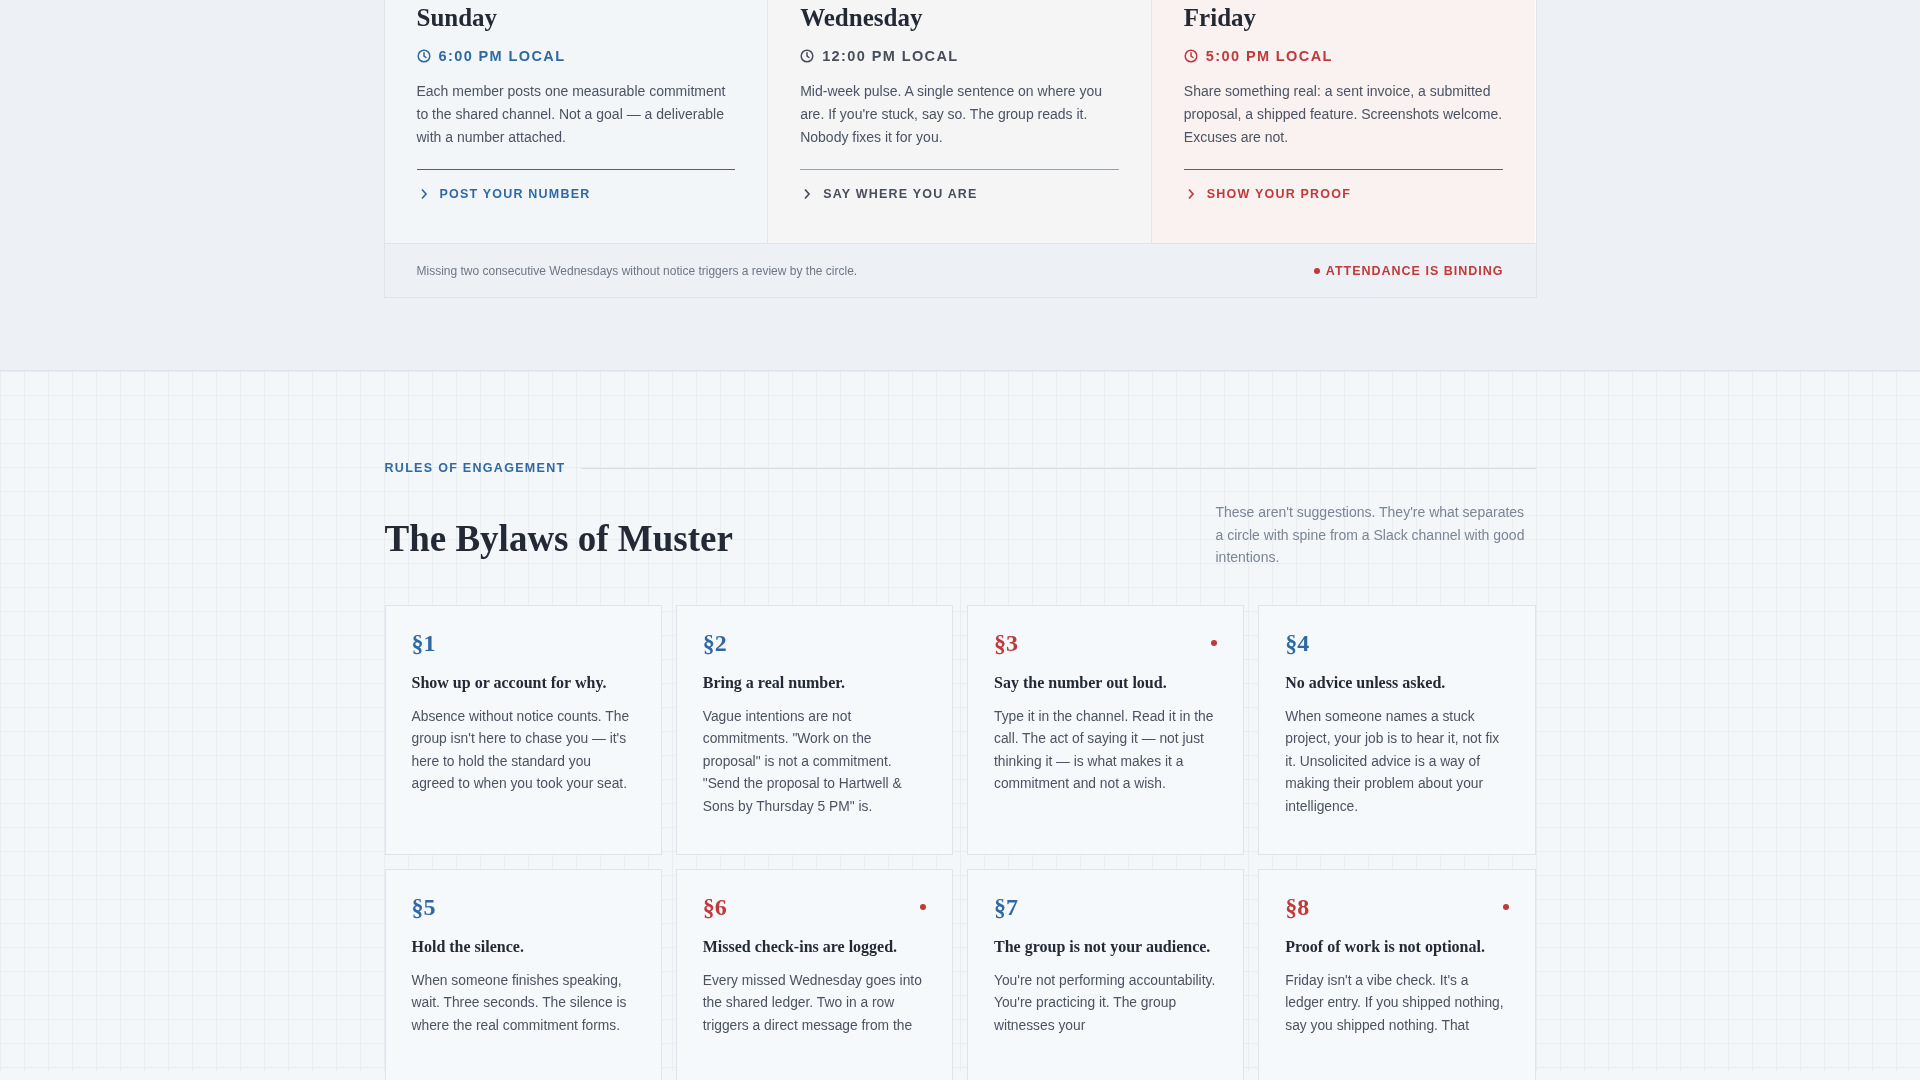 This screenshot has width=1920, height=1080. What do you see at coordinates (1006, 643) in the screenshot?
I see `bylaw-number: §3` at bounding box center [1006, 643].